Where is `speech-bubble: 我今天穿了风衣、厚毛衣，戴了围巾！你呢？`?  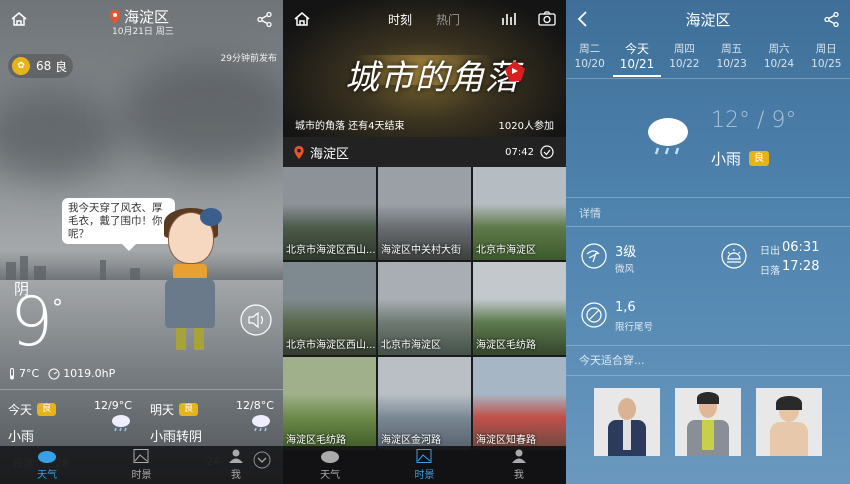
speech-bubble: 我今天穿了风衣、厚毛衣，戴了围巾！你呢？ is located at coordinates (118, 224).